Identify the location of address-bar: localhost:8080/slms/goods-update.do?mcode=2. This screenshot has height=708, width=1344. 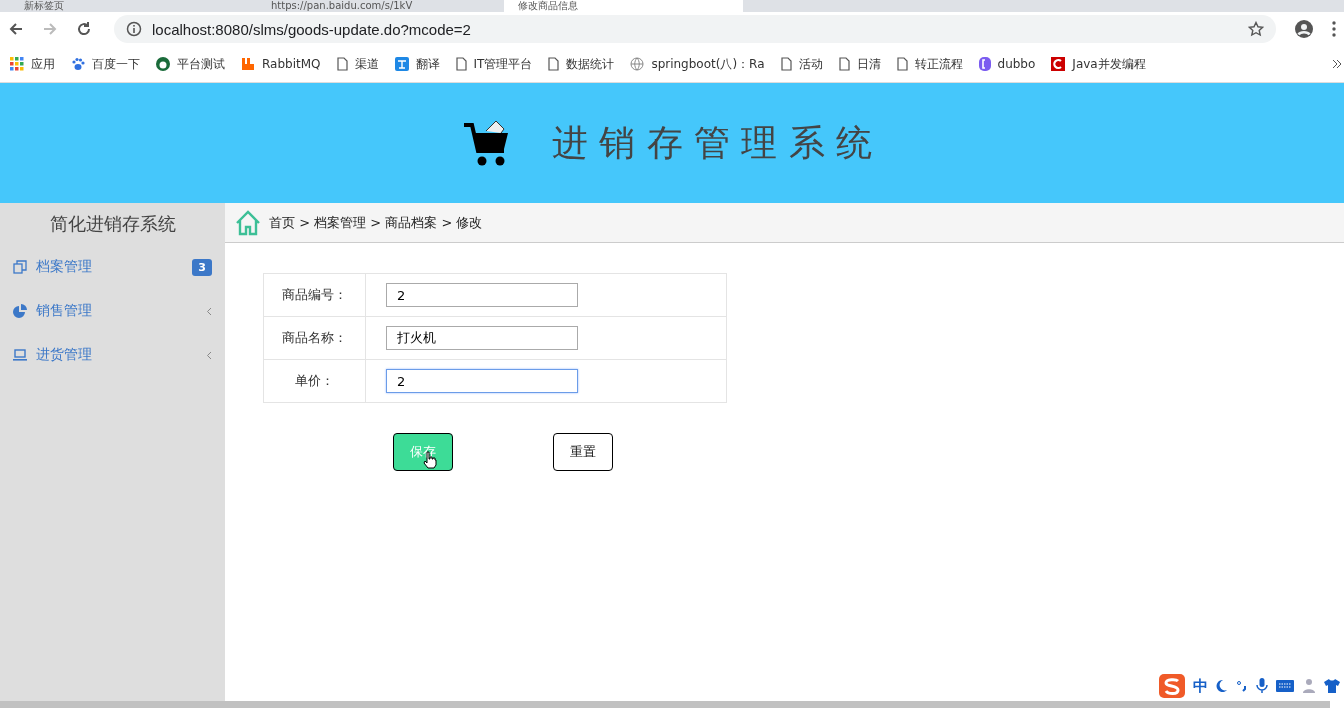
(695, 29).